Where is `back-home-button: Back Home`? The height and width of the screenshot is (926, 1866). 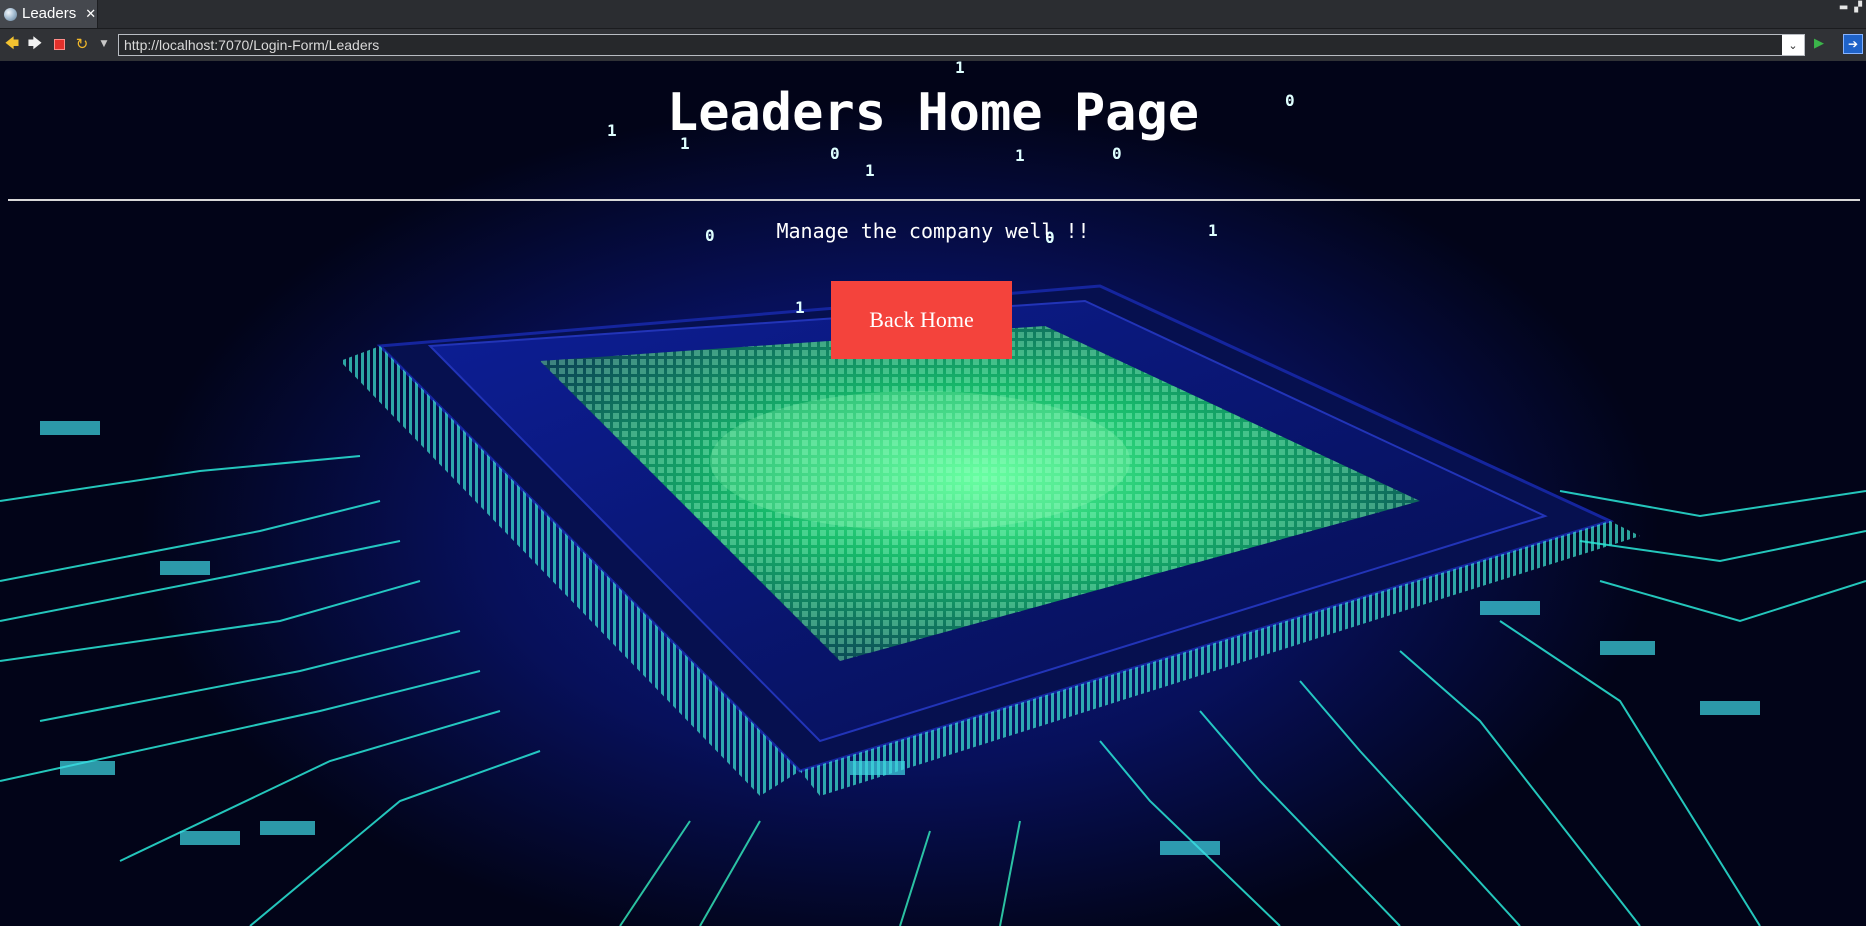
back-home-button: Back Home is located at coordinates (921, 320).